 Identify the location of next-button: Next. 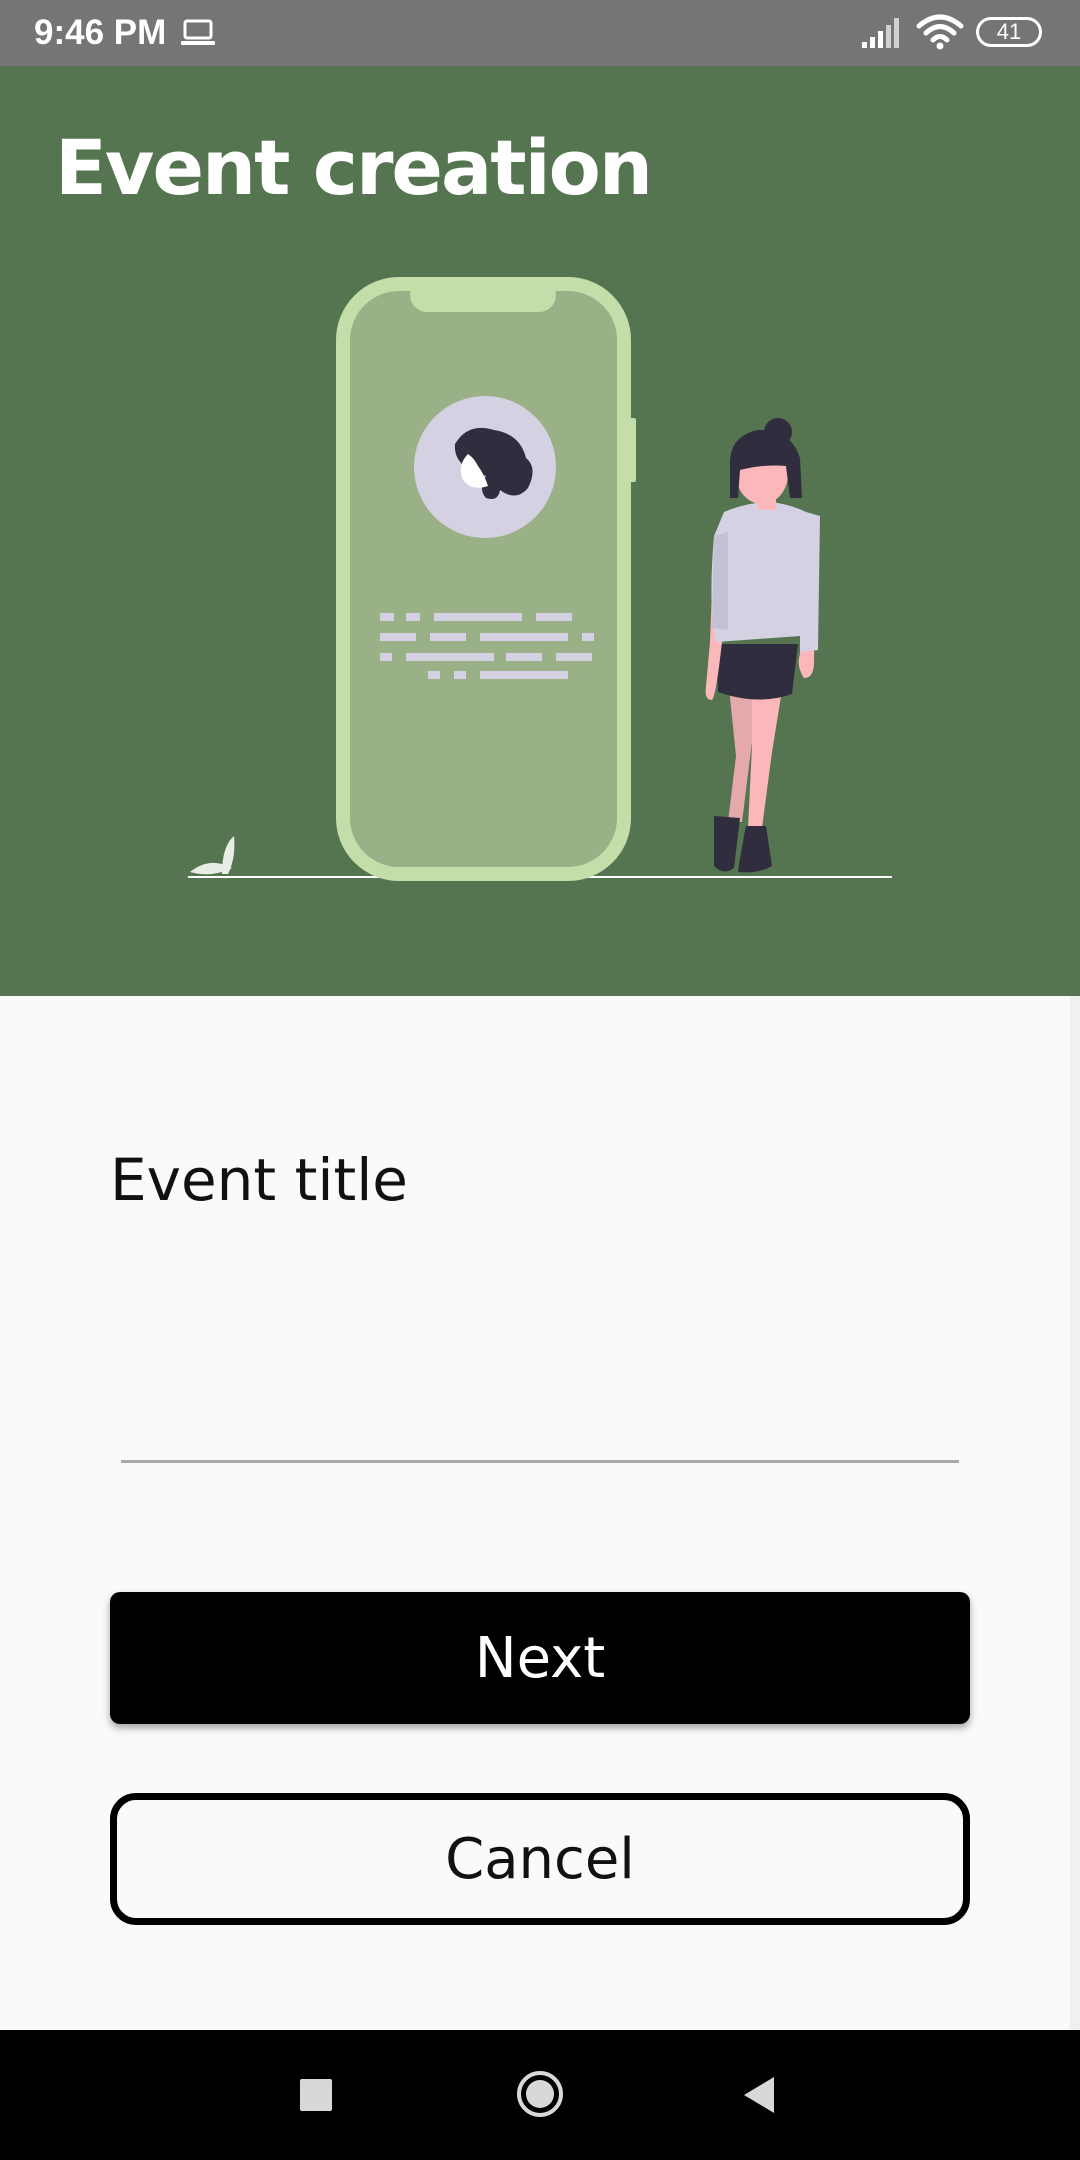
(540, 1658).